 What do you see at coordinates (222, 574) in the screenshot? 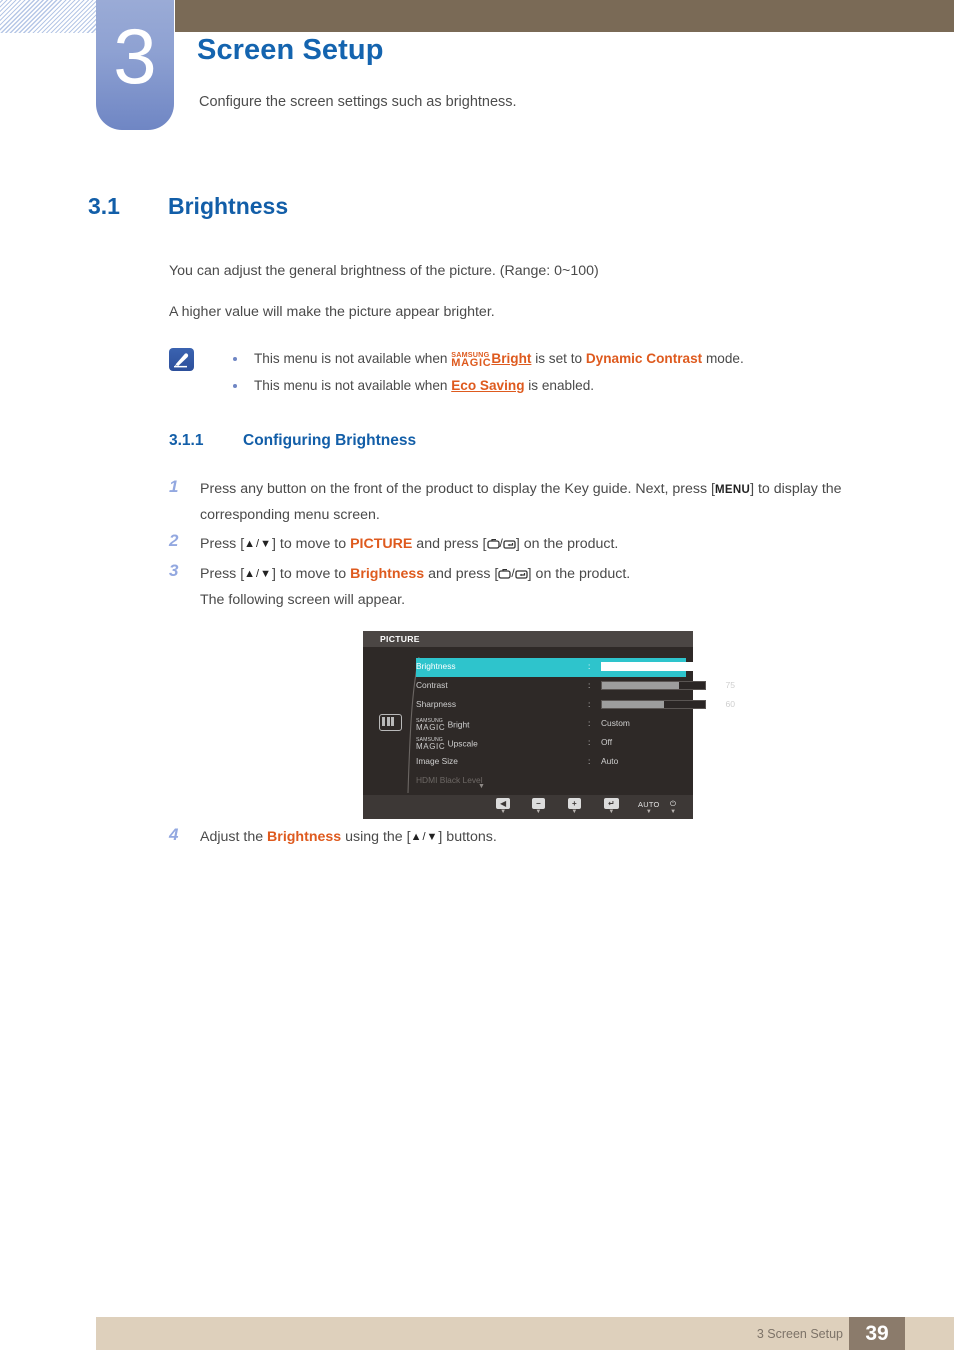
I see `step-3-text-a: Press [` at bounding box center [222, 574].